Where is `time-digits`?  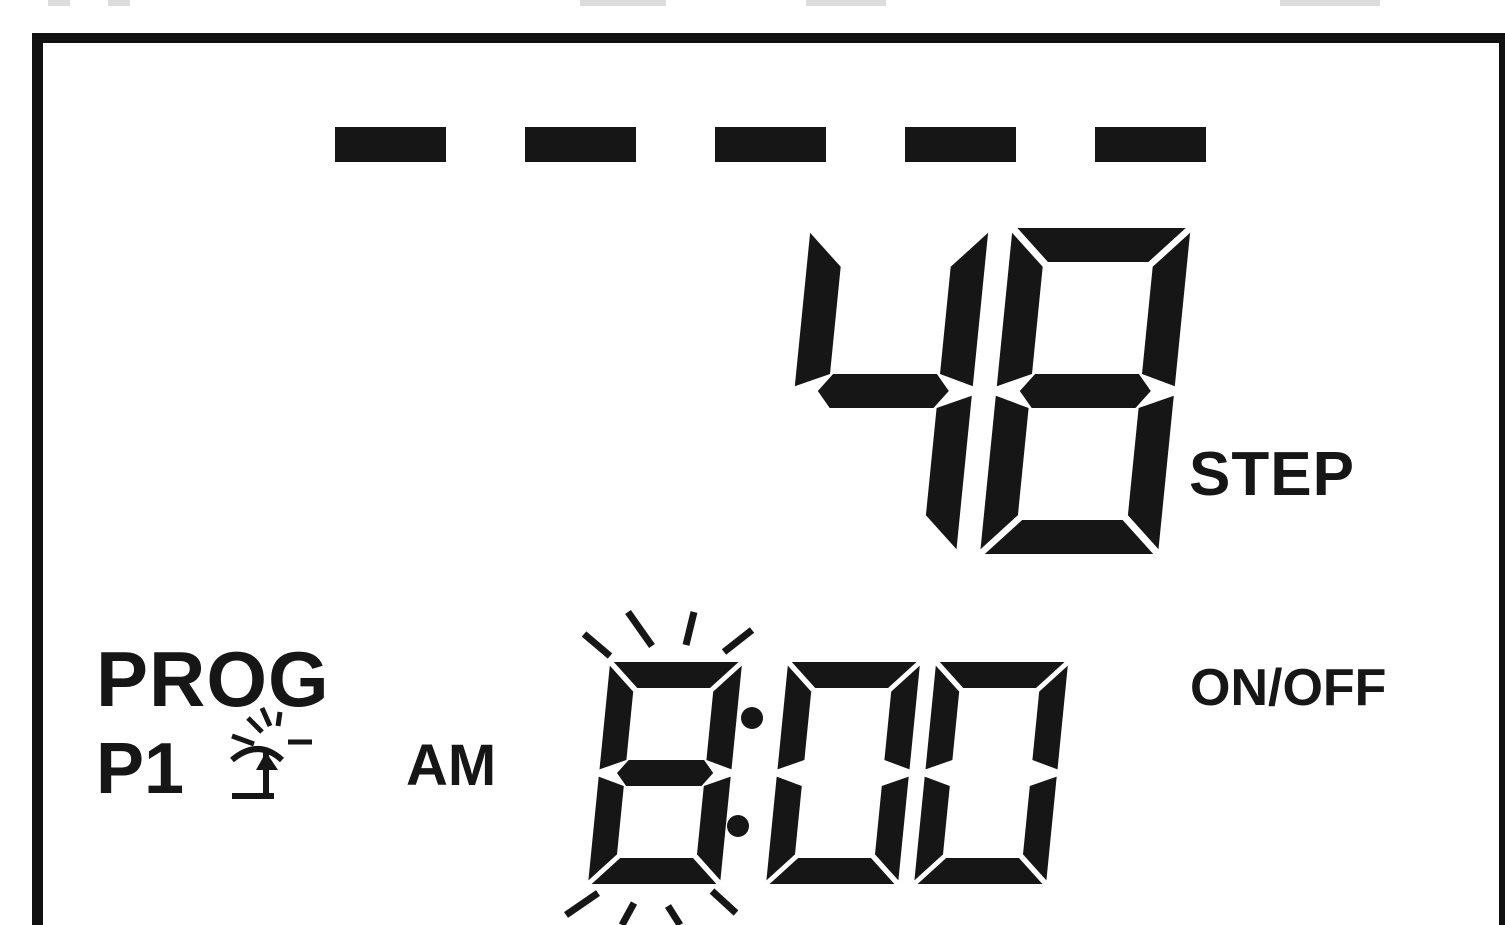 time-digits is located at coordinates (828, 773).